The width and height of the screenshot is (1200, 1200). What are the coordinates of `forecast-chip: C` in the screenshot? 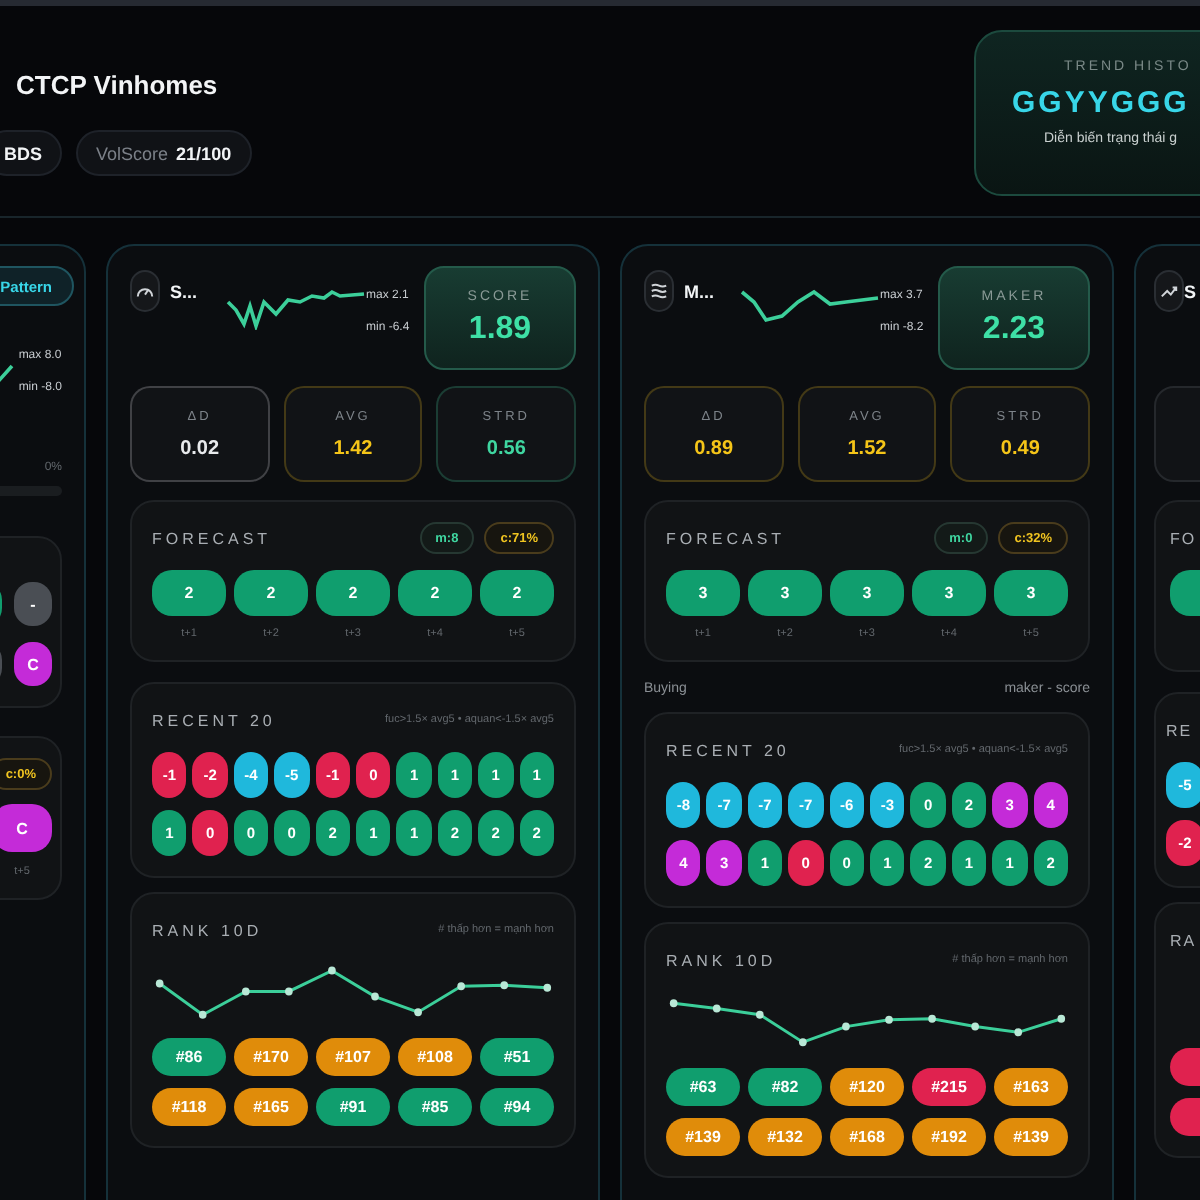 It's located at (26, 828).